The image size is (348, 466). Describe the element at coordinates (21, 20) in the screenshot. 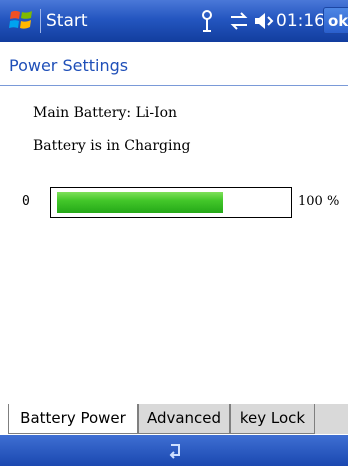

I see `windows-logo-icon` at that location.